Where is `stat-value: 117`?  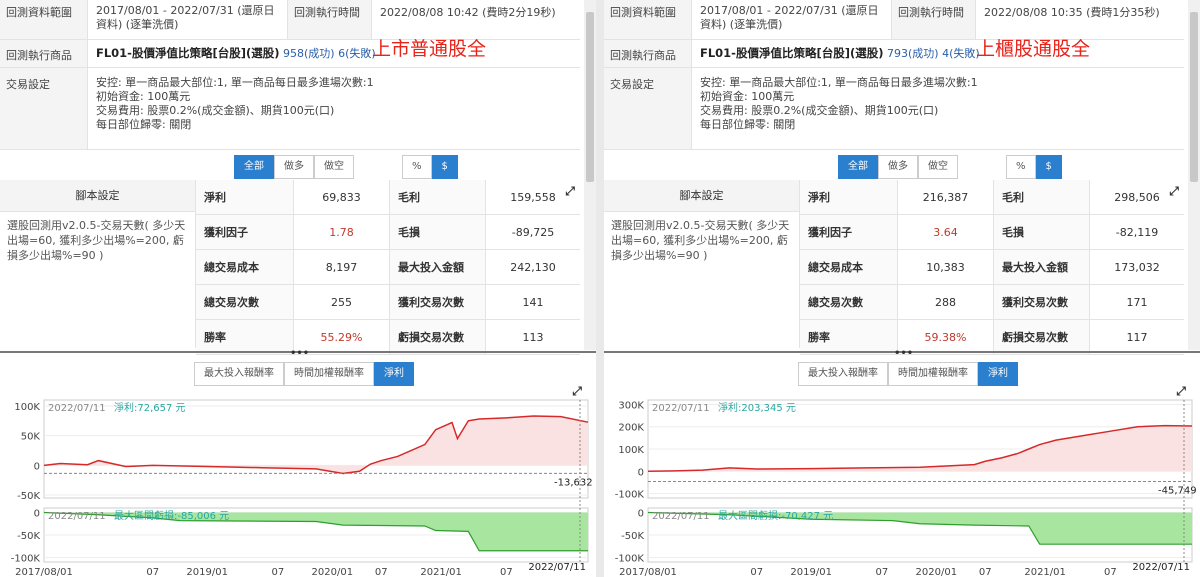 stat-value: 117 is located at coordinates (1137, 337).